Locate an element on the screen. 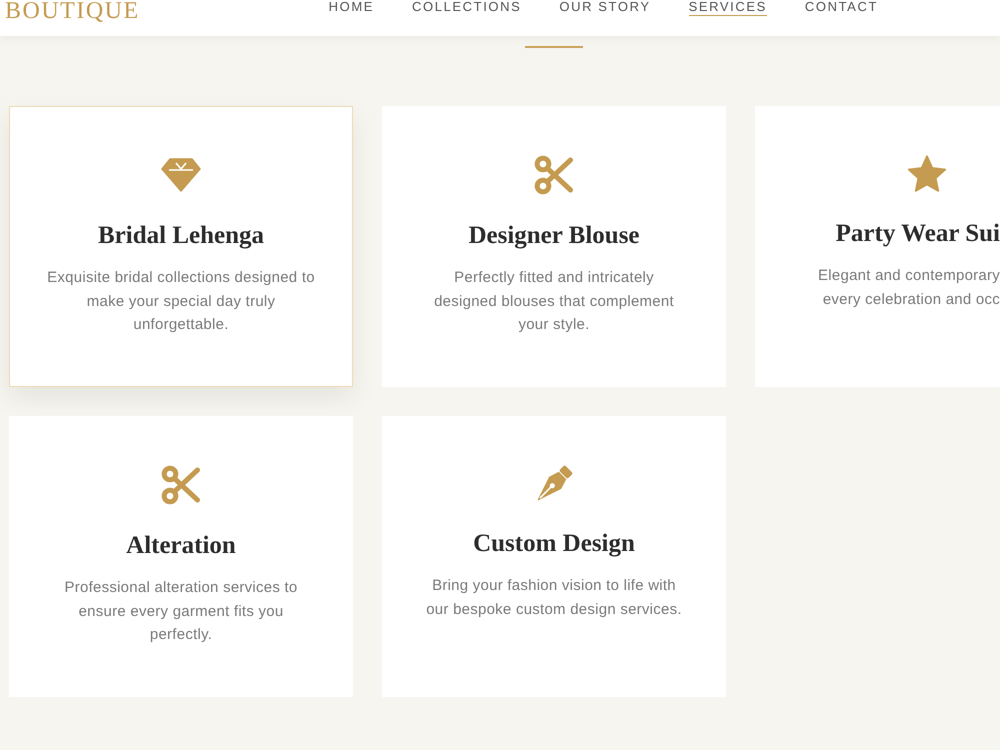 The height and width of the screenshot is (750, 1000). diamond-icon is located at coordinates (181, 175).